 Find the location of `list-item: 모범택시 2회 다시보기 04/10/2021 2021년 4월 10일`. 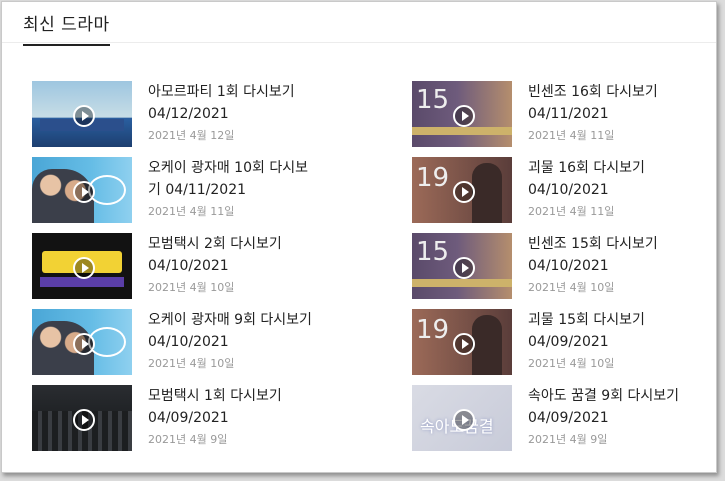

list-item: 모범택시 2회 다시보기 04/10/2021 2021년 4월 10일 is located at coordinates (202, 271).